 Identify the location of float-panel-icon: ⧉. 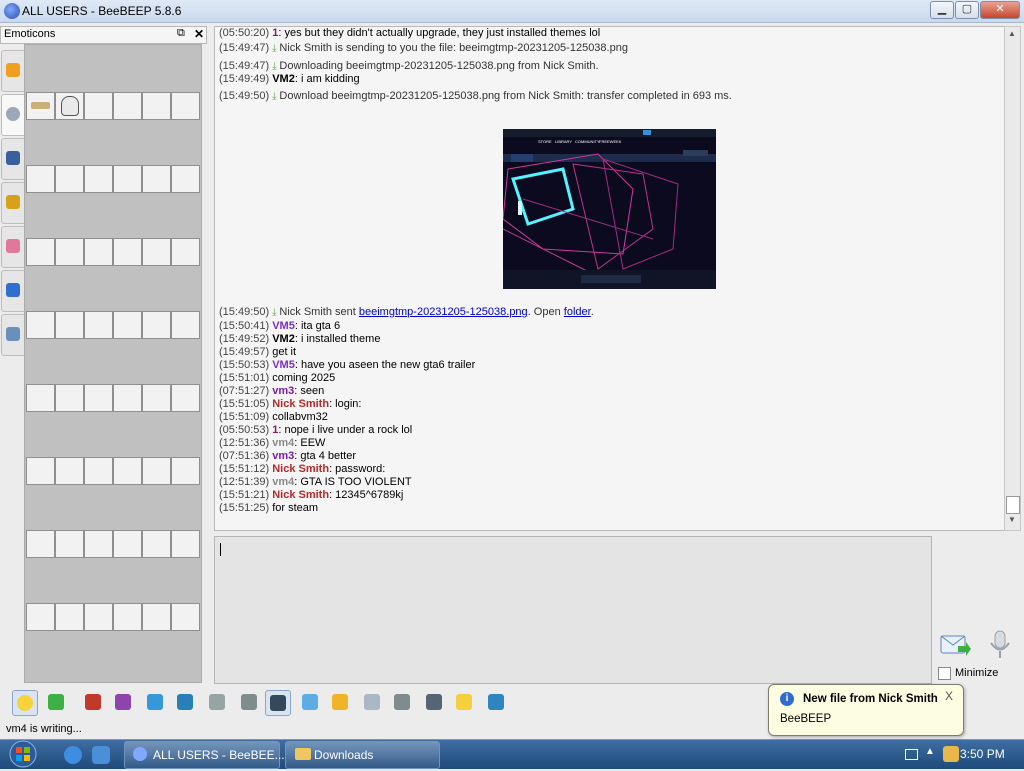
(181, 33).